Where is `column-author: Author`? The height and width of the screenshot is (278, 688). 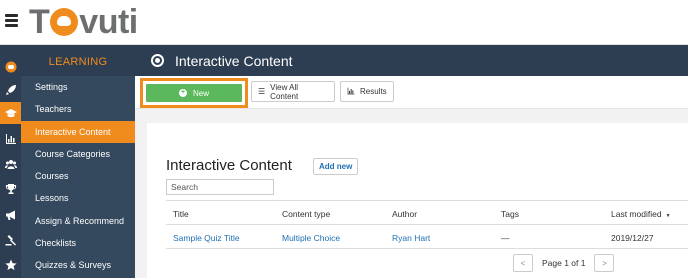
column-author: Author is located at coordinates (404, 214).